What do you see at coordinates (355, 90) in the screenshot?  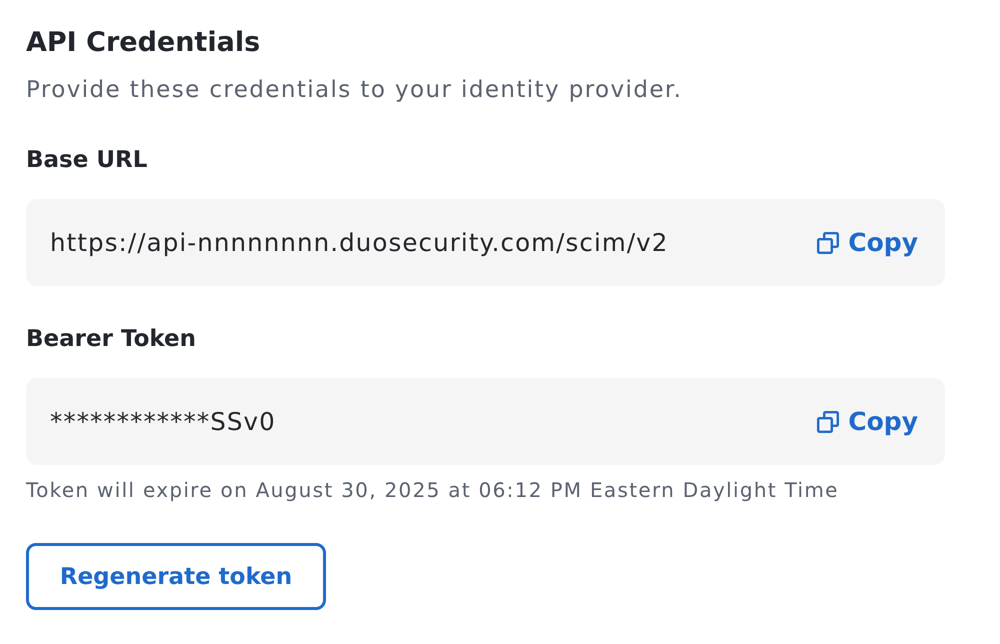 I see `section-description: Provide these credentials to your identity provider.` at bounding box center [355, 90].